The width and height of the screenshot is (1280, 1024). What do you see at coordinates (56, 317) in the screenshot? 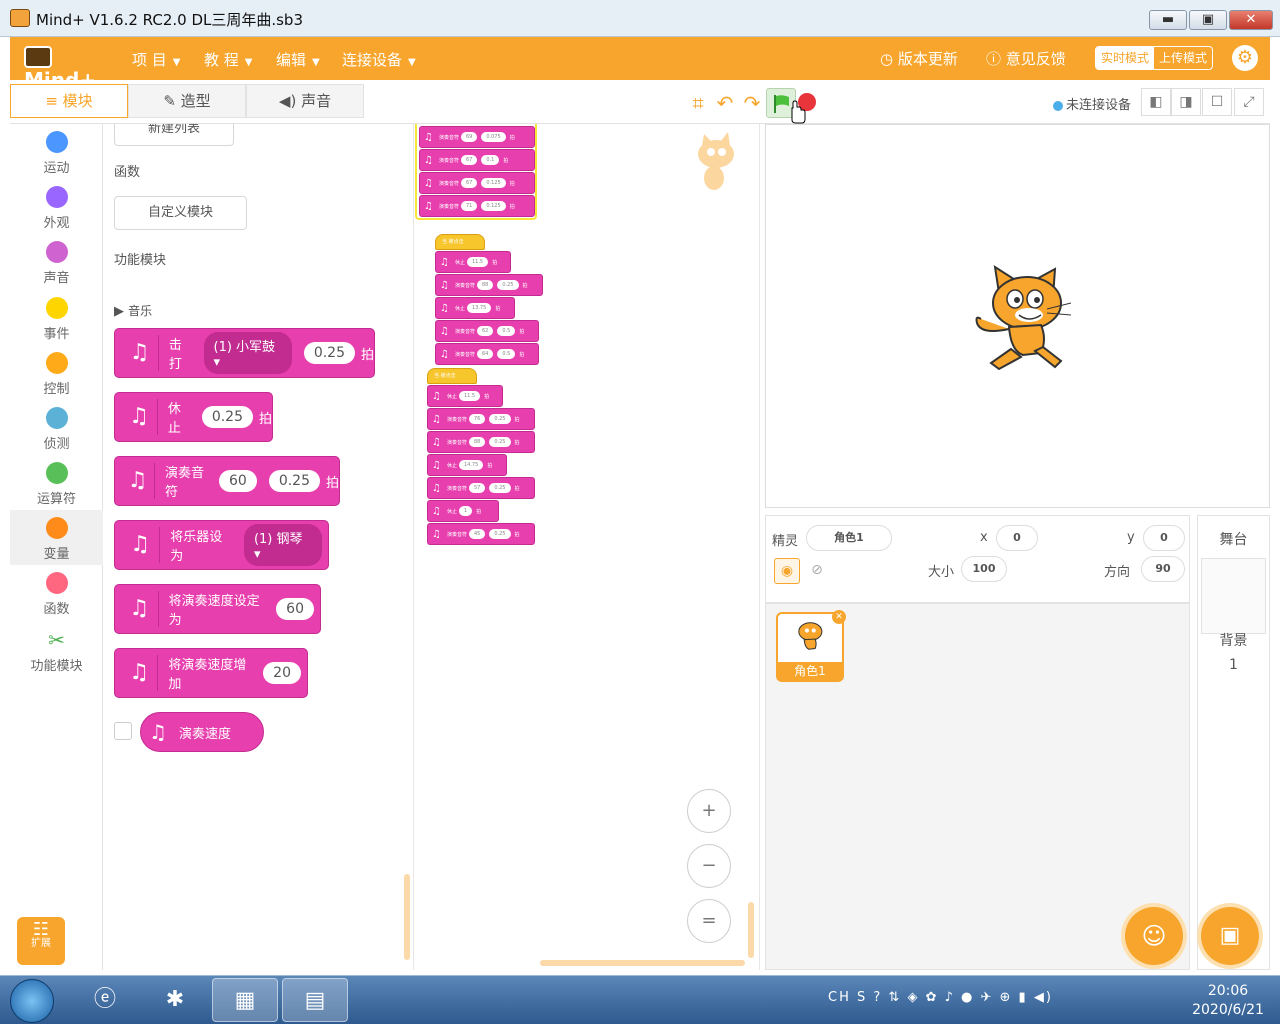
I see `category-events: 事件` at bounding box center [56, 317].